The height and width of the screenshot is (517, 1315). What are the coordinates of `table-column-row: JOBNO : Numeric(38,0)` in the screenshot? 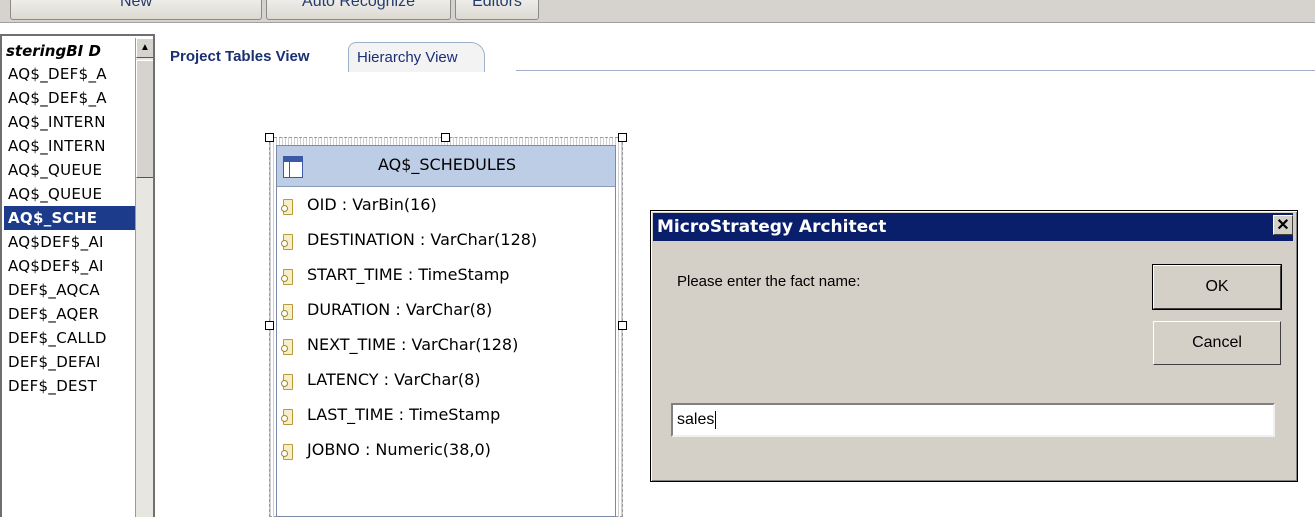 It's located at (446, 449).